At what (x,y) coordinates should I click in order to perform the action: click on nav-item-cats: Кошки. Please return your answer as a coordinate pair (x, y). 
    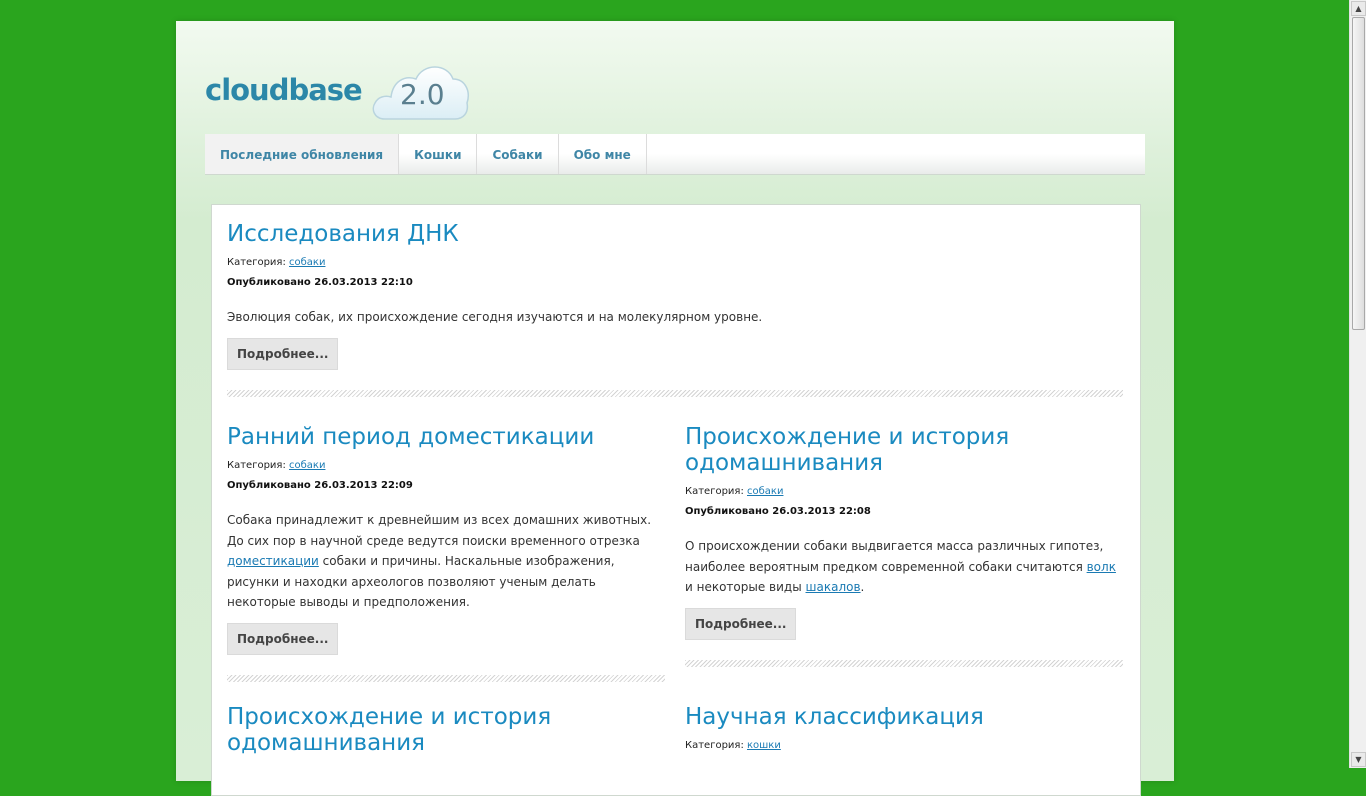
    Looking at the image, I should click on (438, 154).